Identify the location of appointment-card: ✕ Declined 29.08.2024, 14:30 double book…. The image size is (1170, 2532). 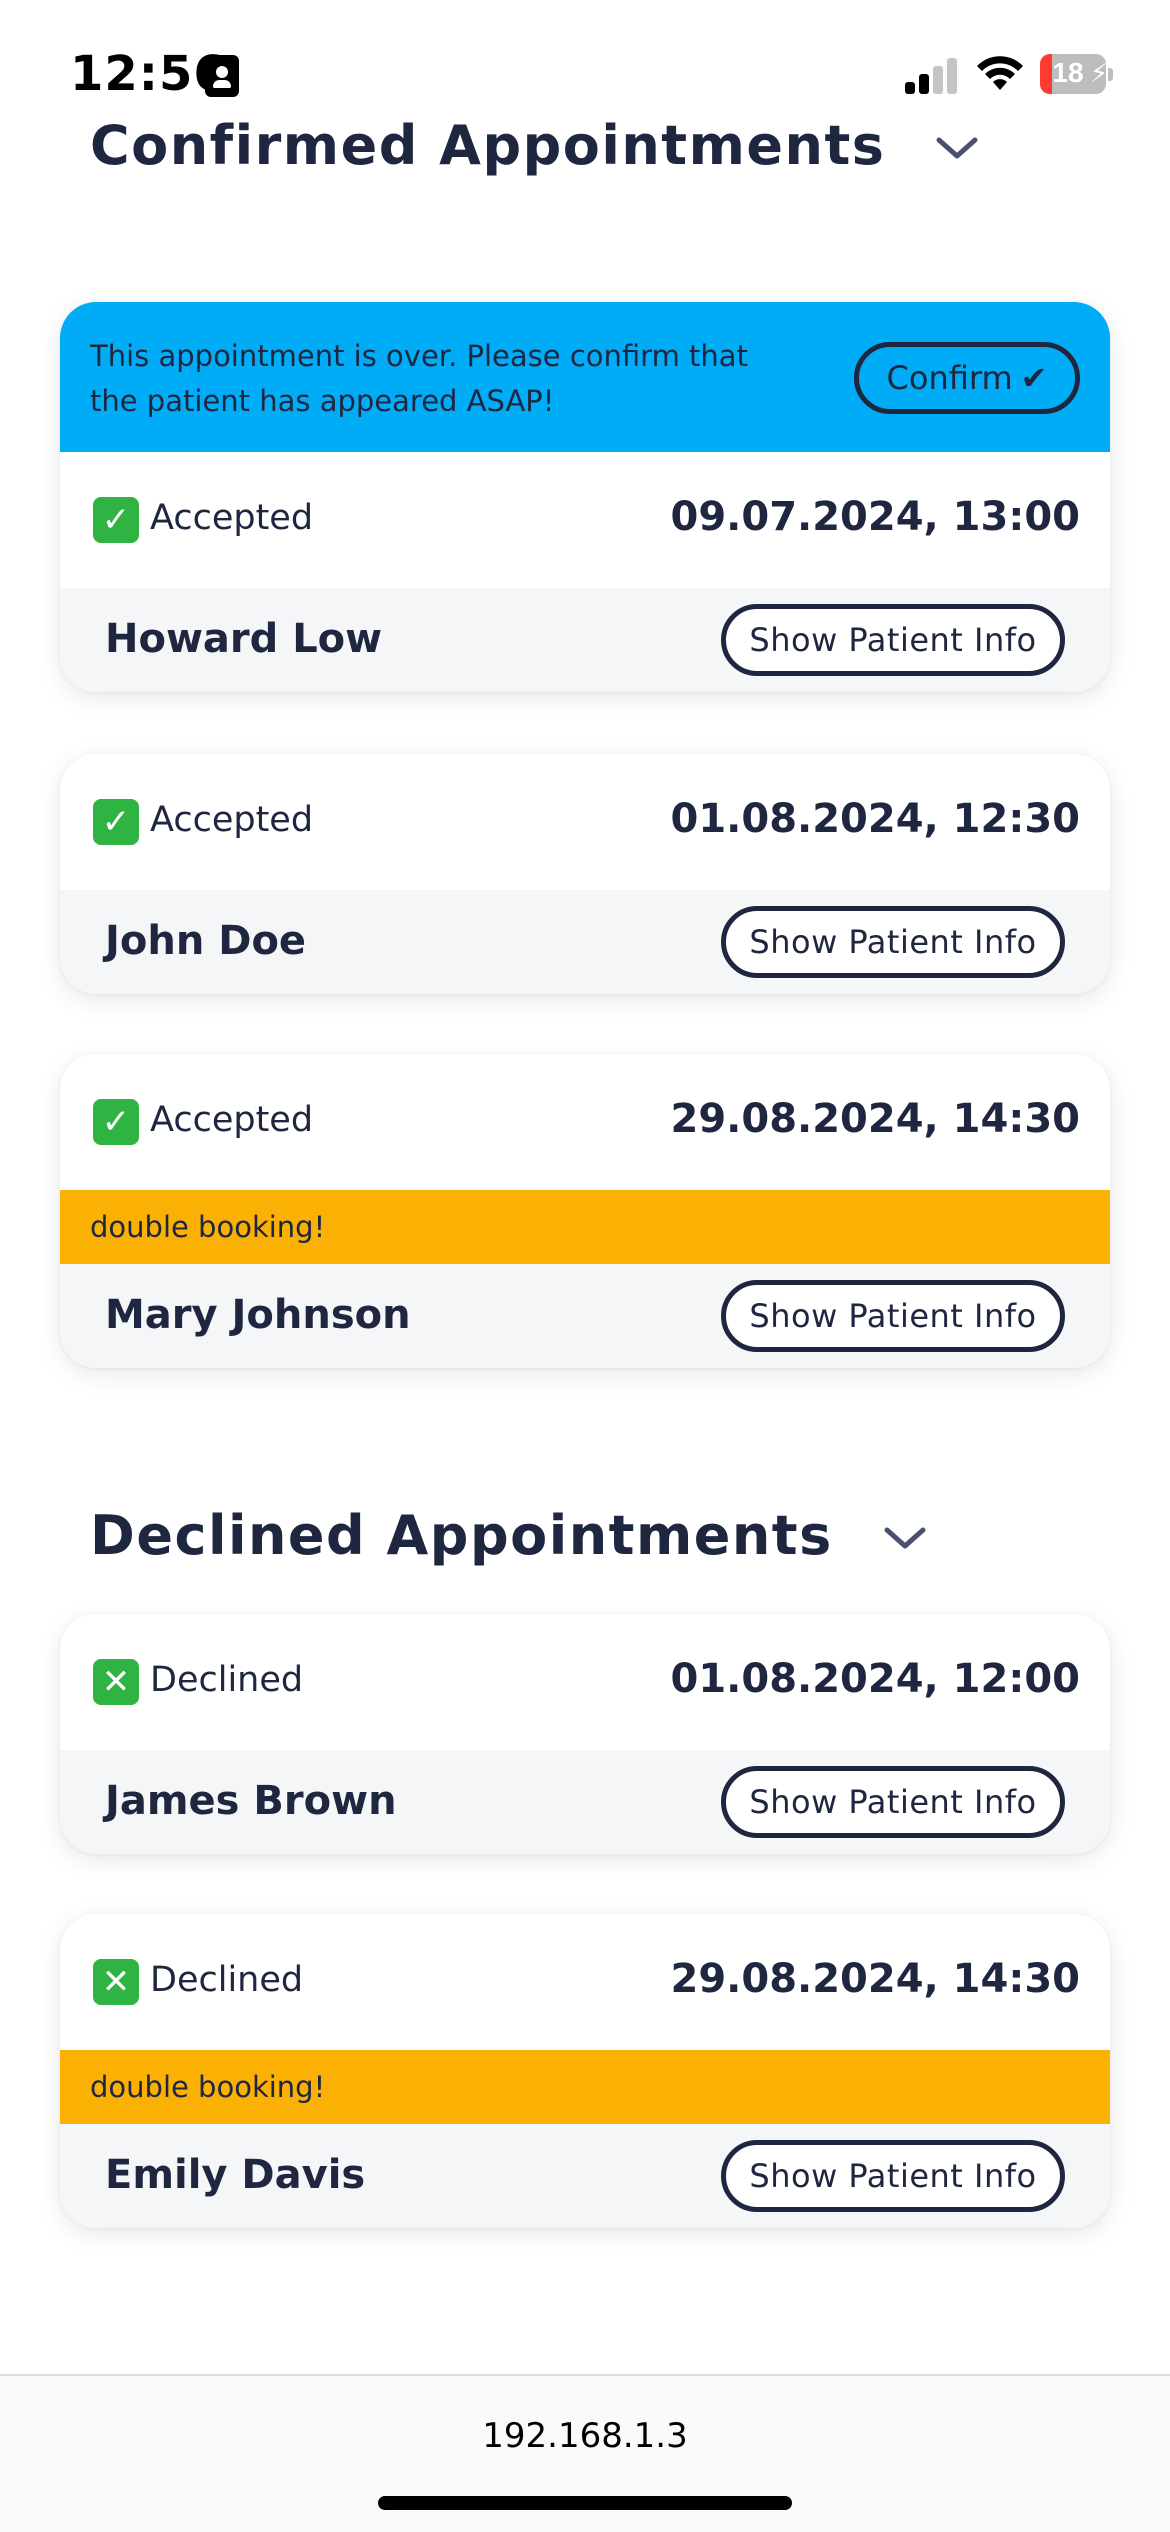
(585, 2071).